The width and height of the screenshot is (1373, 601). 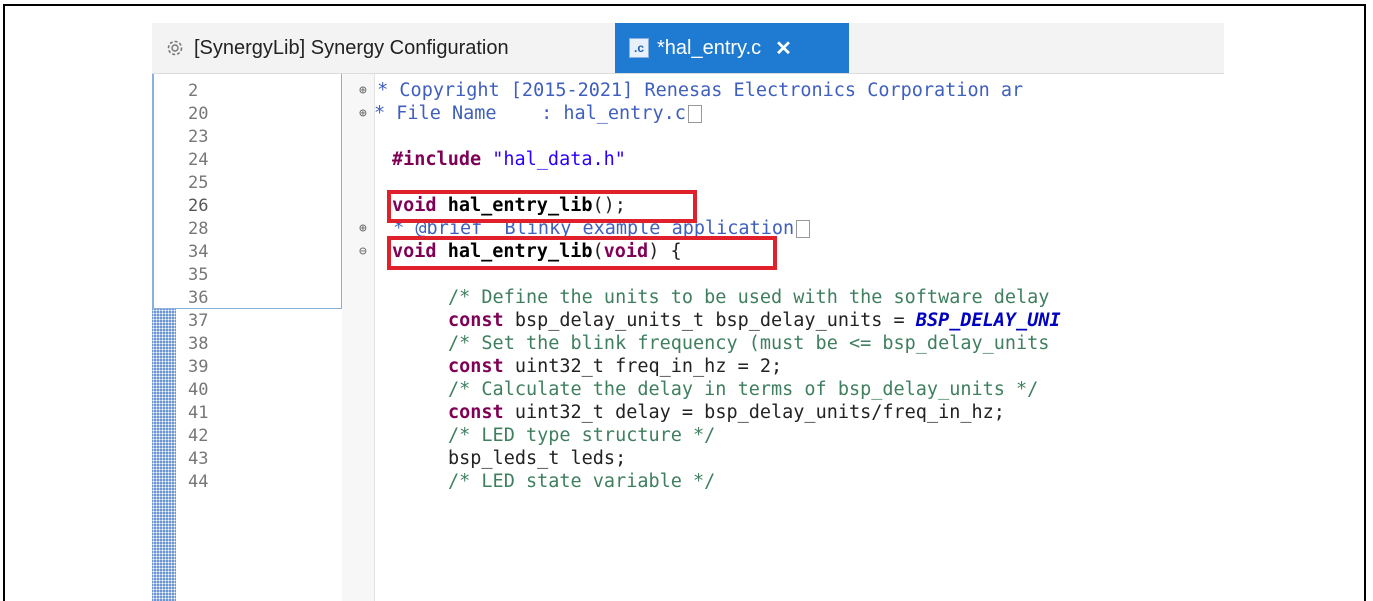 What do you see at coordinates (581, 436) in the screenshot?
I see `code-line: /* LED type structure */` at bounding box center [581, 436].